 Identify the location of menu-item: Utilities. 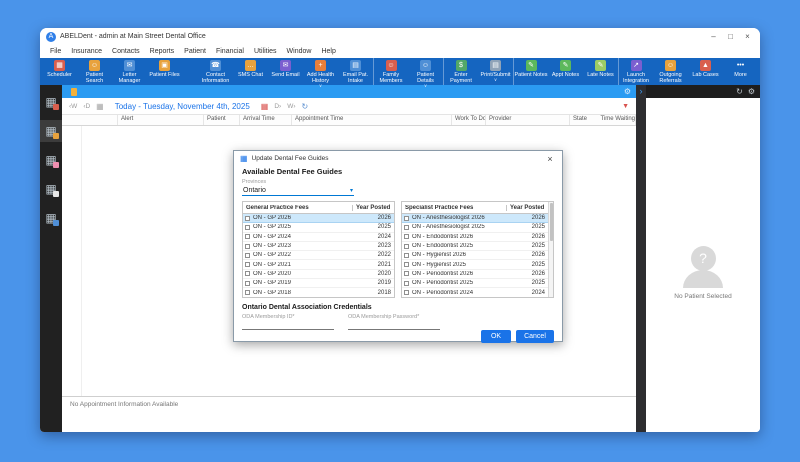
(265, 51).